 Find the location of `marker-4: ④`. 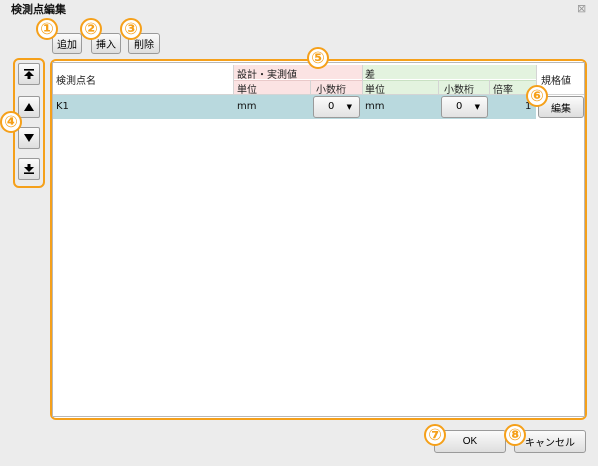

marker-4: ④ is located at coordinates (11, 122).